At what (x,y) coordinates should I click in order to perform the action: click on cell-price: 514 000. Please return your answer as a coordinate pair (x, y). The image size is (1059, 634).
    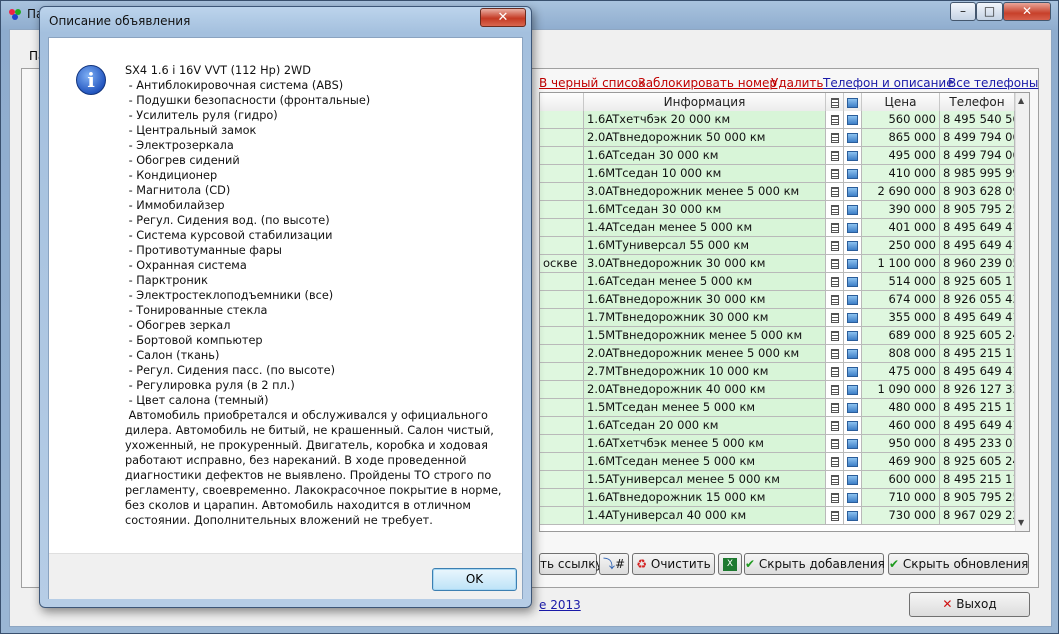
    Looking at the image, I should click on (901, 282).